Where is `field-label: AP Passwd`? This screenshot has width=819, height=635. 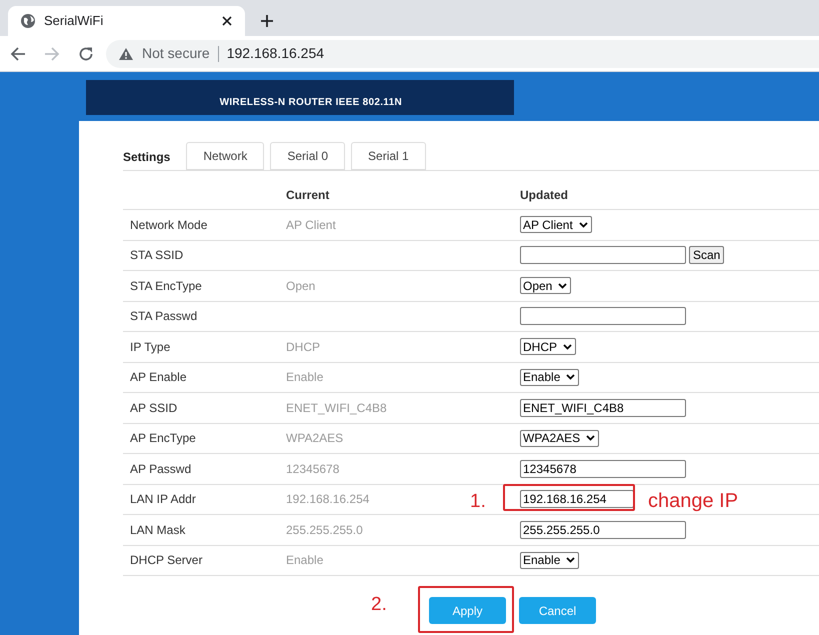
field-label: AP Passwd is located at coordinates (161, 469).